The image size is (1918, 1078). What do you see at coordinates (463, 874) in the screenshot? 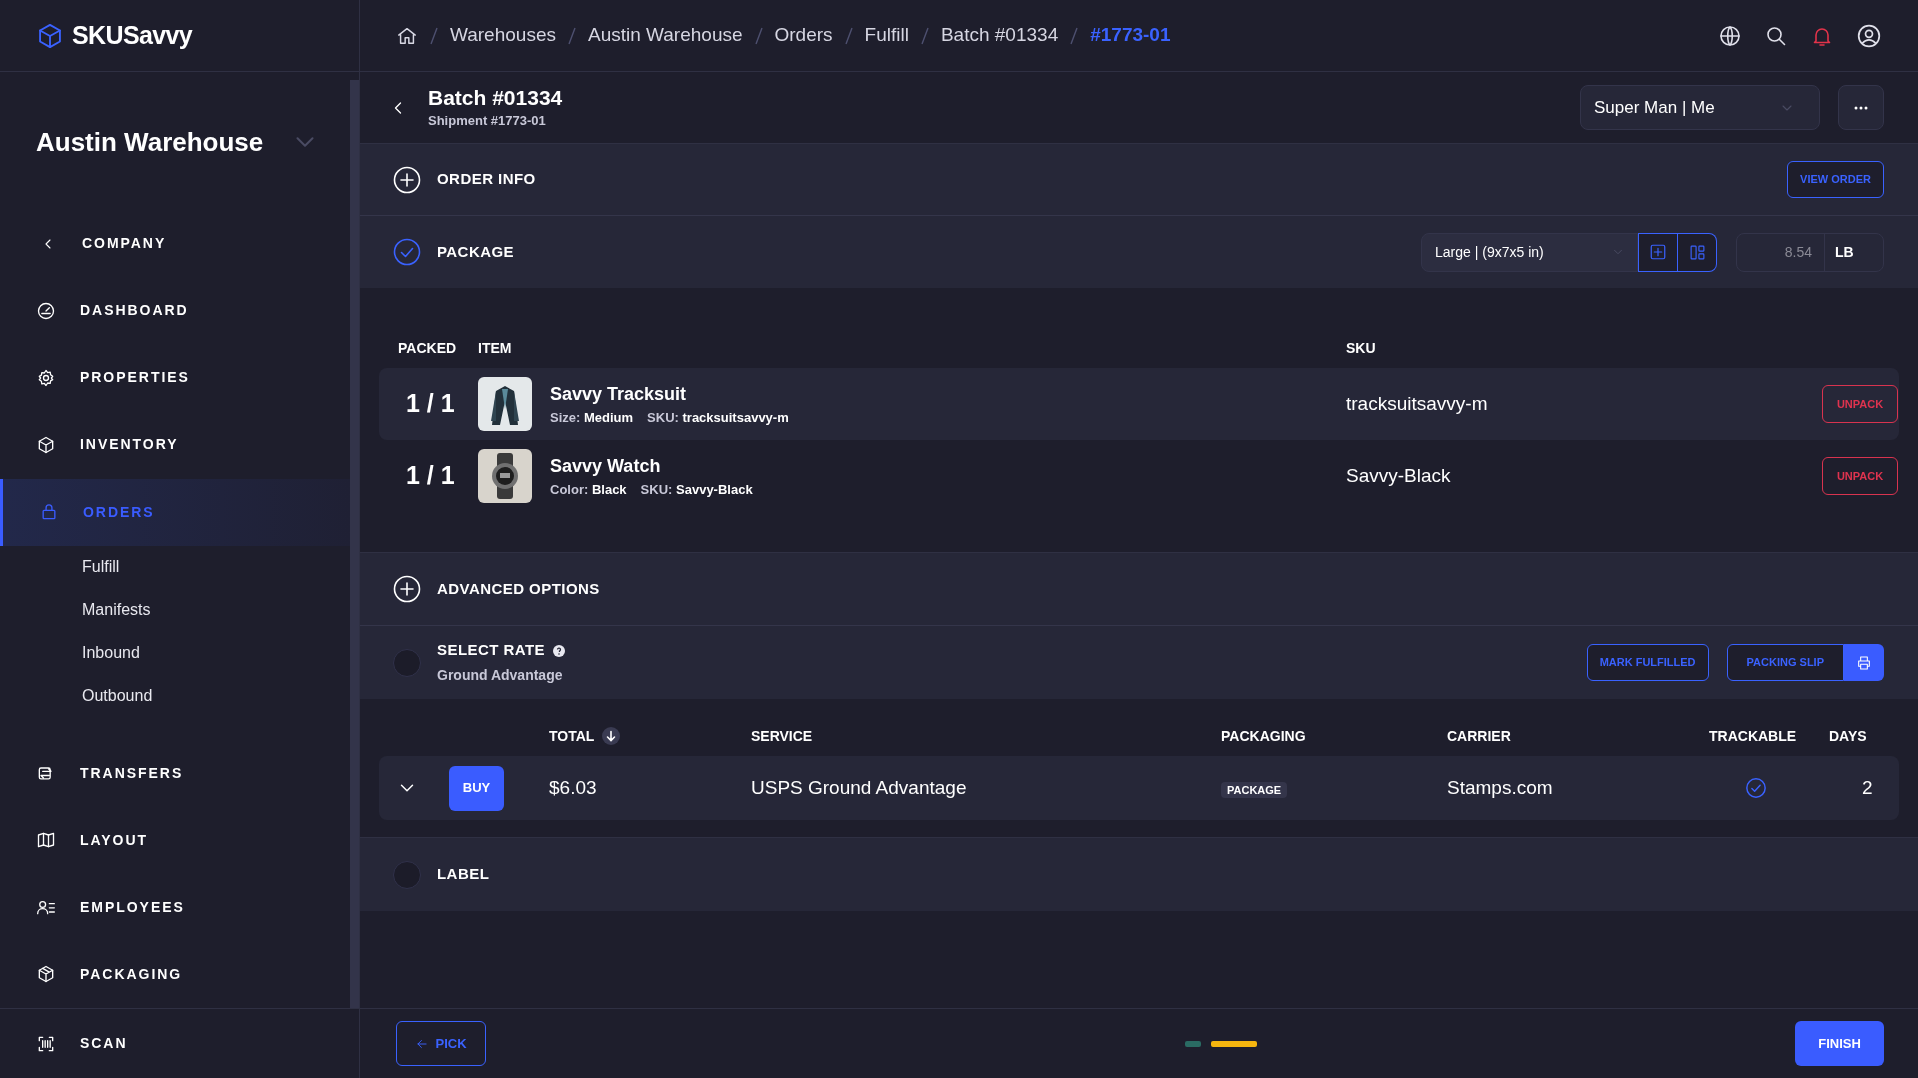
I see `section-title: LABEL` at bounding box center [463, 874].